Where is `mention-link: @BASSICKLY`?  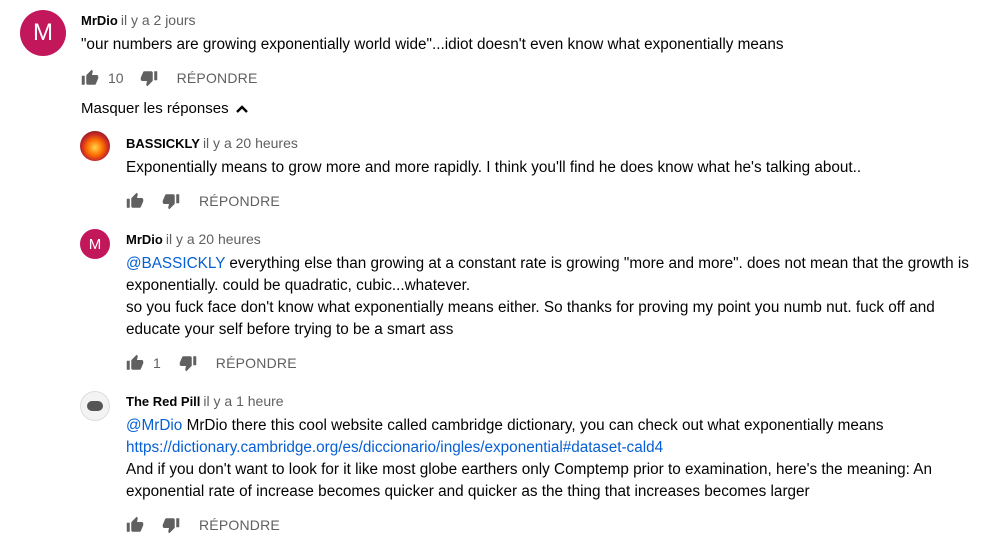 mention-link: @BASSICKLY is located at coordinates (175, 263).